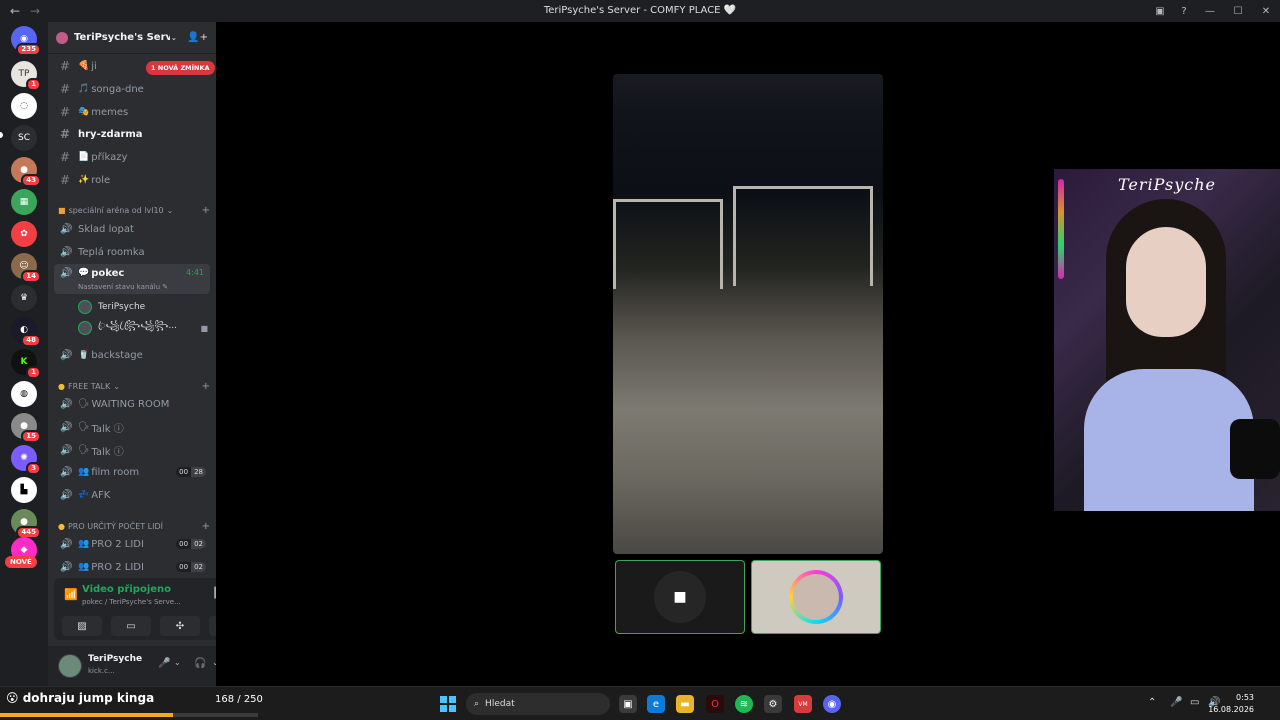 The width and height of the screenshot is (1280, 720). Describe the element at coordinates (24, 202) in the screenshot. I see `server-icon: ▦` at that location.